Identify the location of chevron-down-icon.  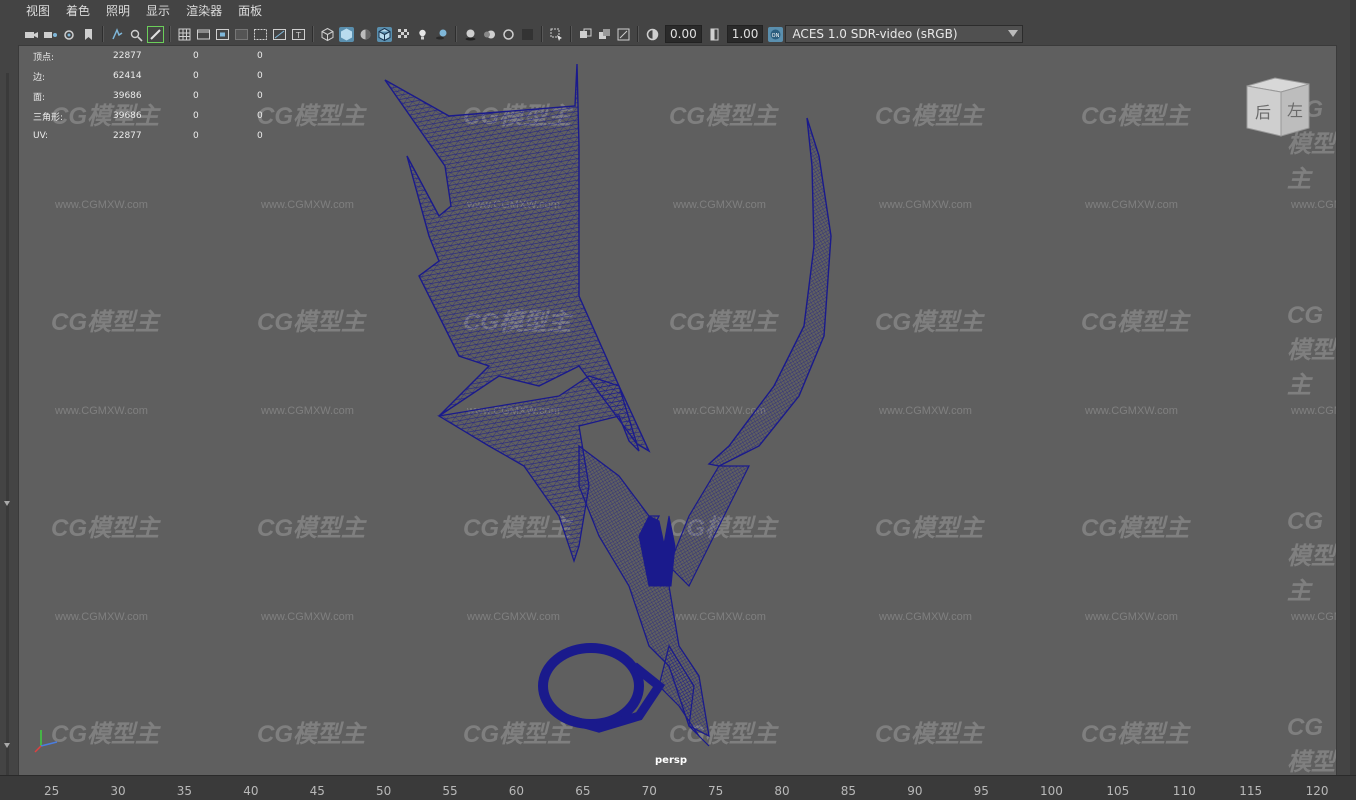
(1013, 34).